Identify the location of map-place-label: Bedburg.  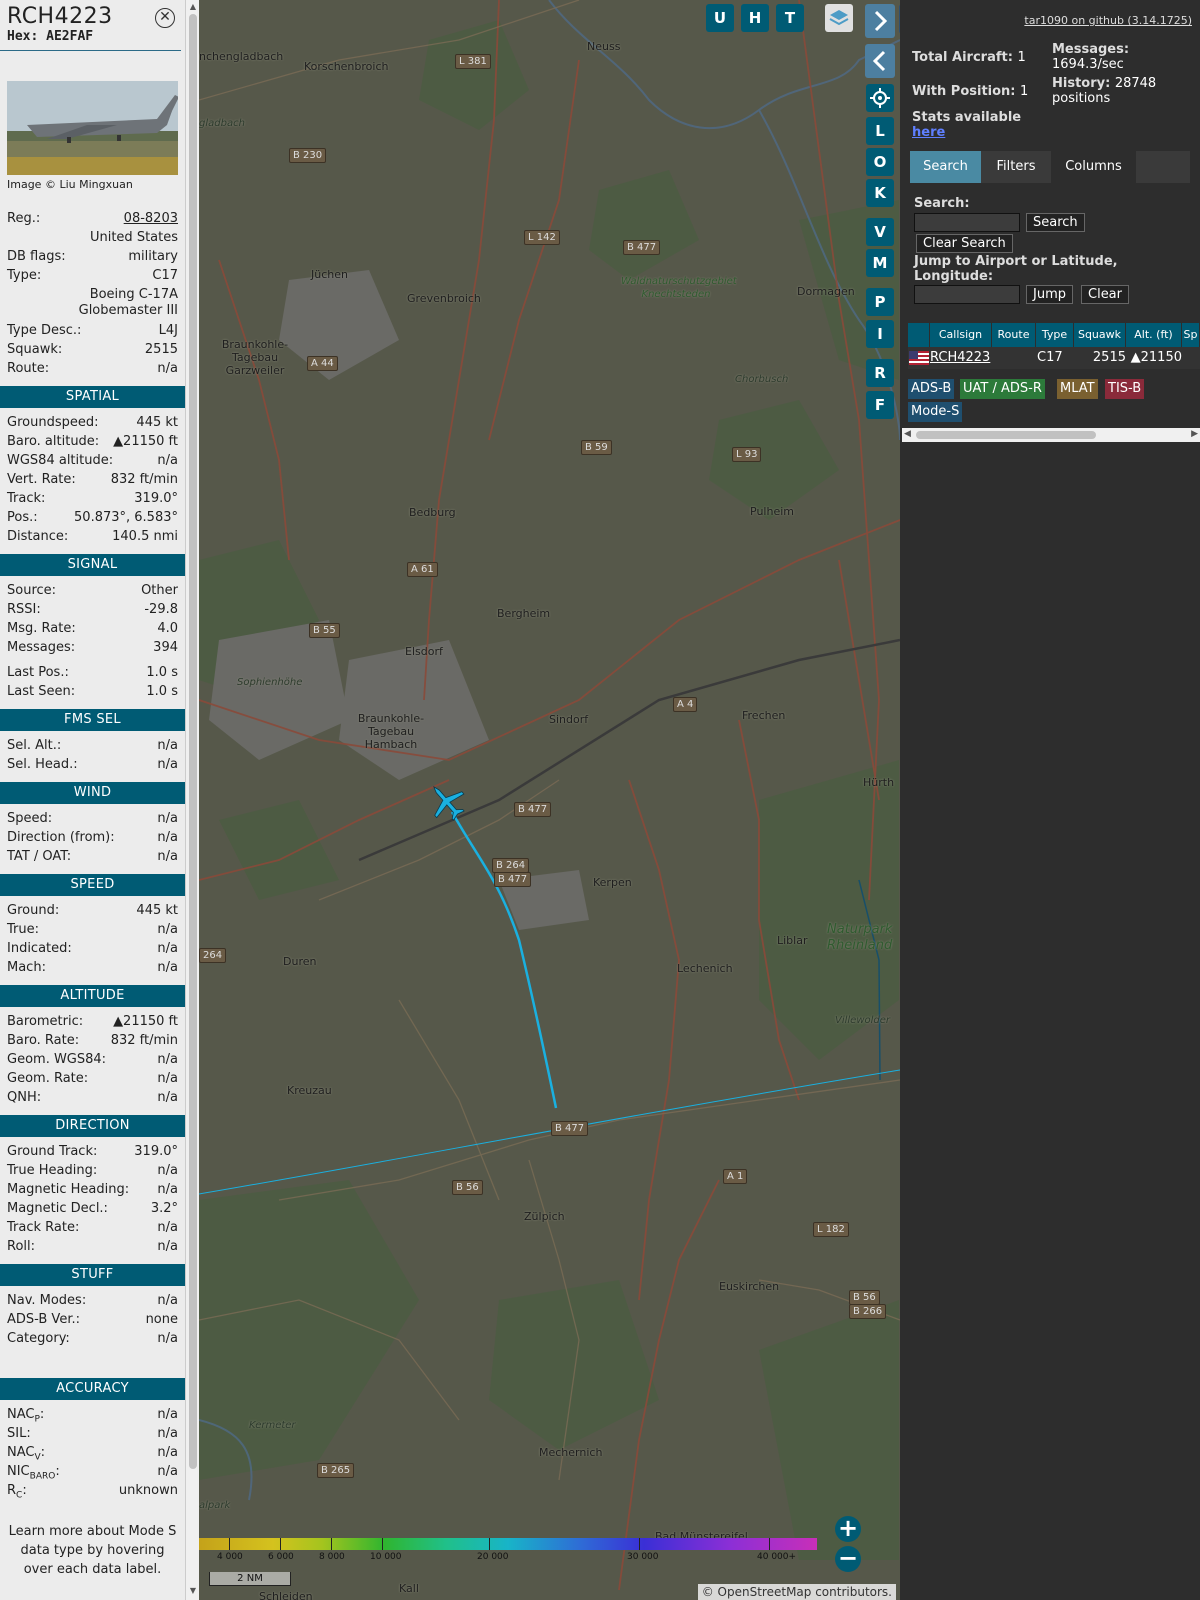
(432, 512).